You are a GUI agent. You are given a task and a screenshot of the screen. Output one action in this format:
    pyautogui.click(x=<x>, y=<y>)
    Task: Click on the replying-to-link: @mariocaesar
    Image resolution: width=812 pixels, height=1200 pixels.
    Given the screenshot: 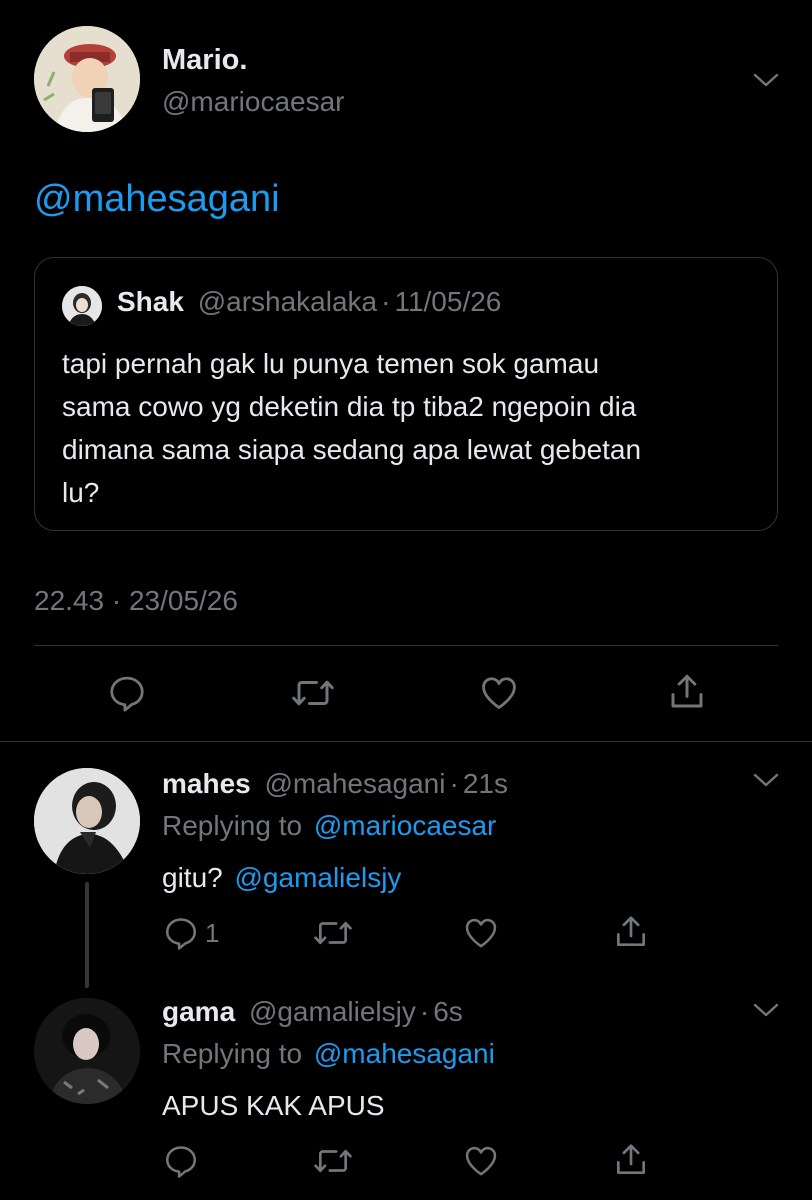 What is the action you would take?
    pyautogui.click(x=405, y=825)
    